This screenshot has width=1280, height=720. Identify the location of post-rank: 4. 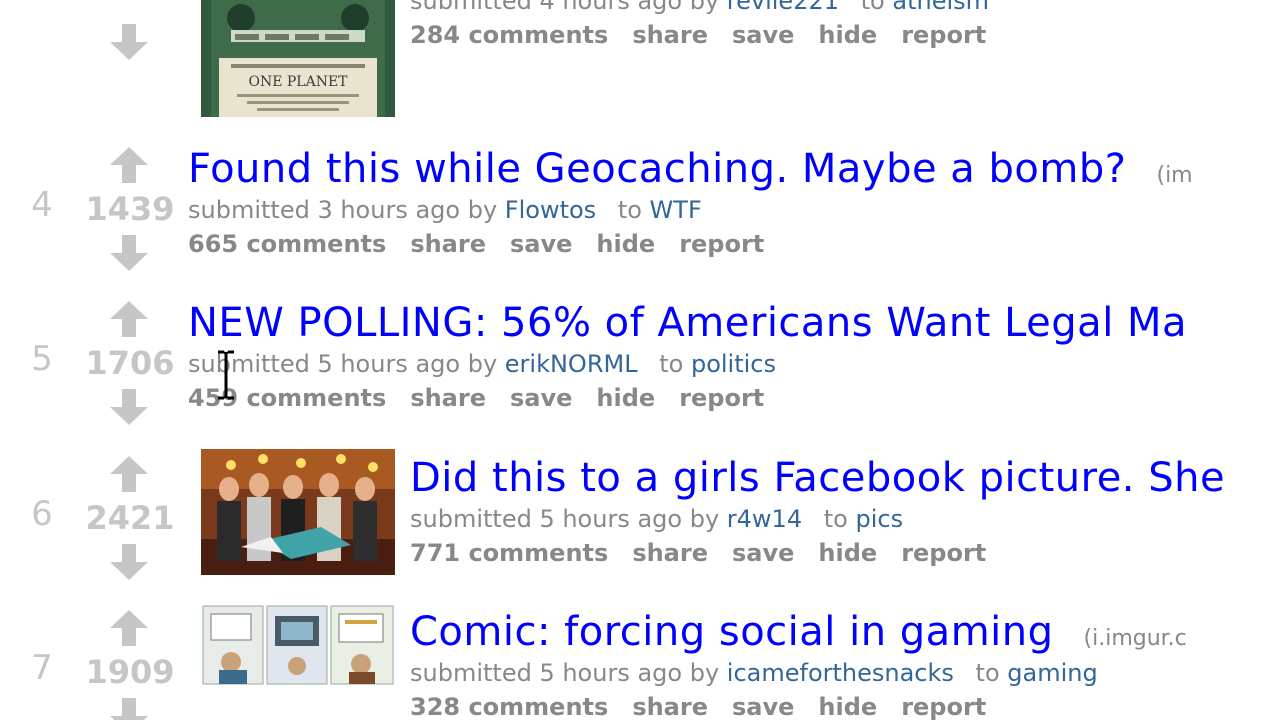
(42, 205).